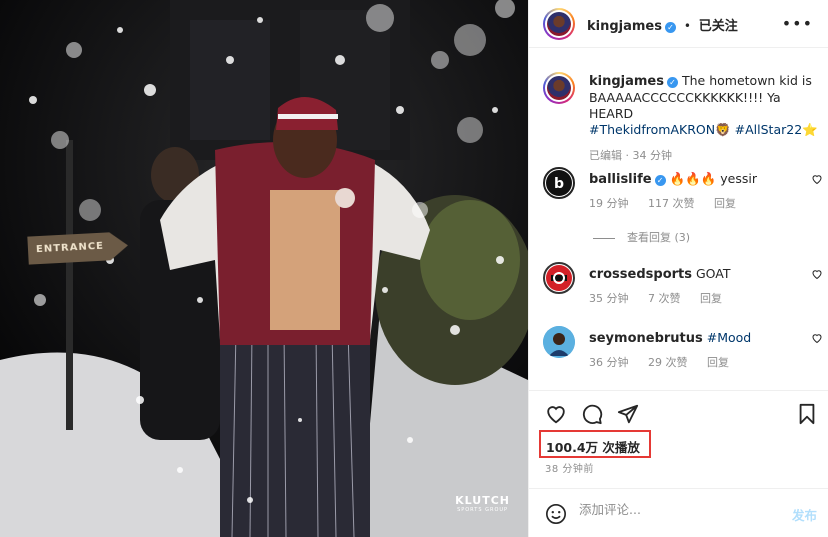 The width and height of the screenshot is (828, 537). Describe the element at coordinates (807, 414) in the screenshot. I see `save-bookmark-icon` at that location.